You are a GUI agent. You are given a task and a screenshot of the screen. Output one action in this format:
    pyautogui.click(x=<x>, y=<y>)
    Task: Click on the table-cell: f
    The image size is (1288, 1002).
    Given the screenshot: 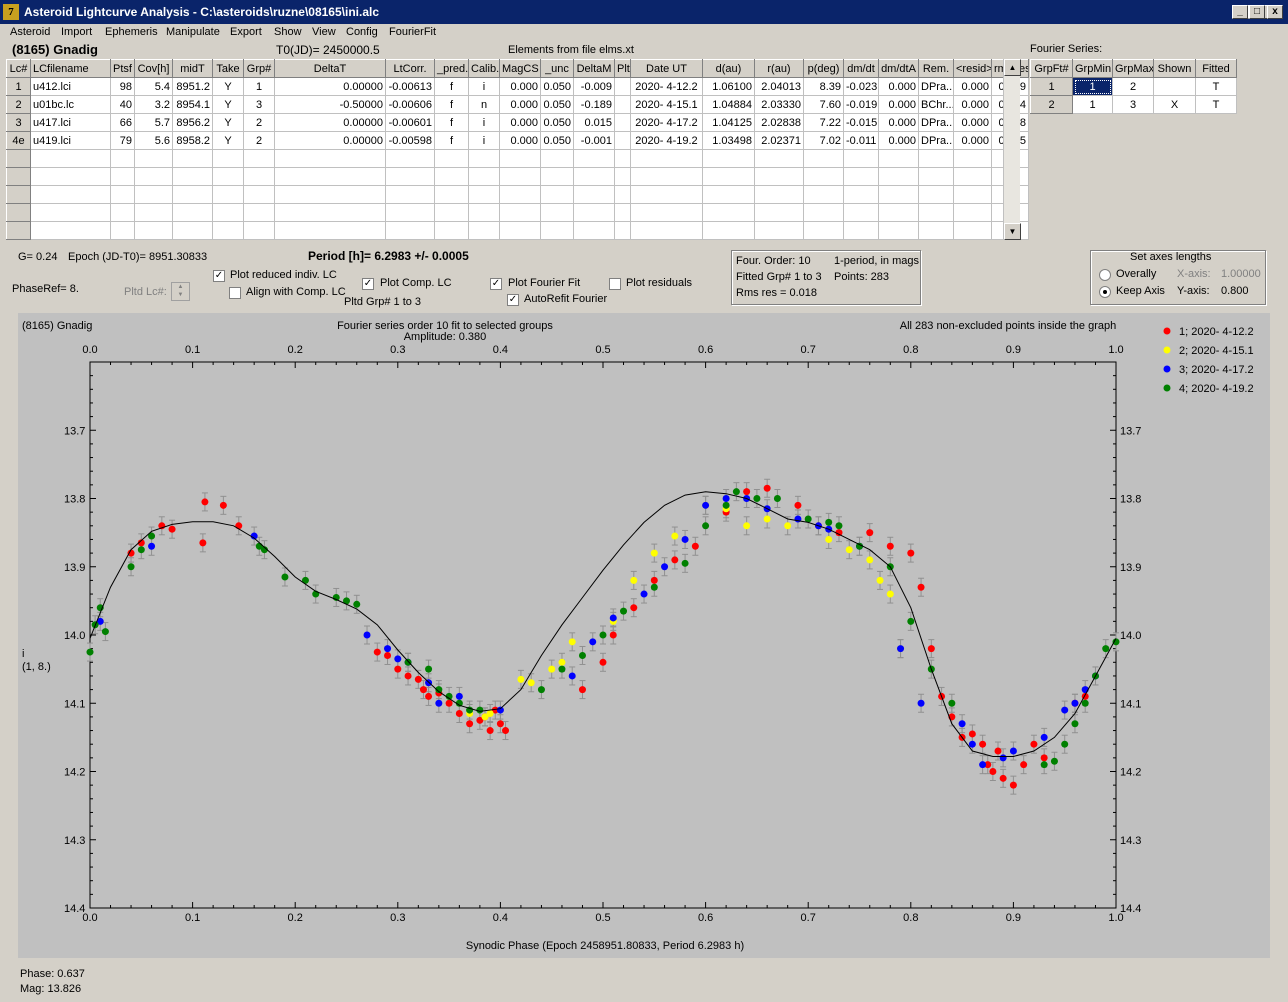 What is the action you would take?
    pyautogui.click(x=451, y=122)
    